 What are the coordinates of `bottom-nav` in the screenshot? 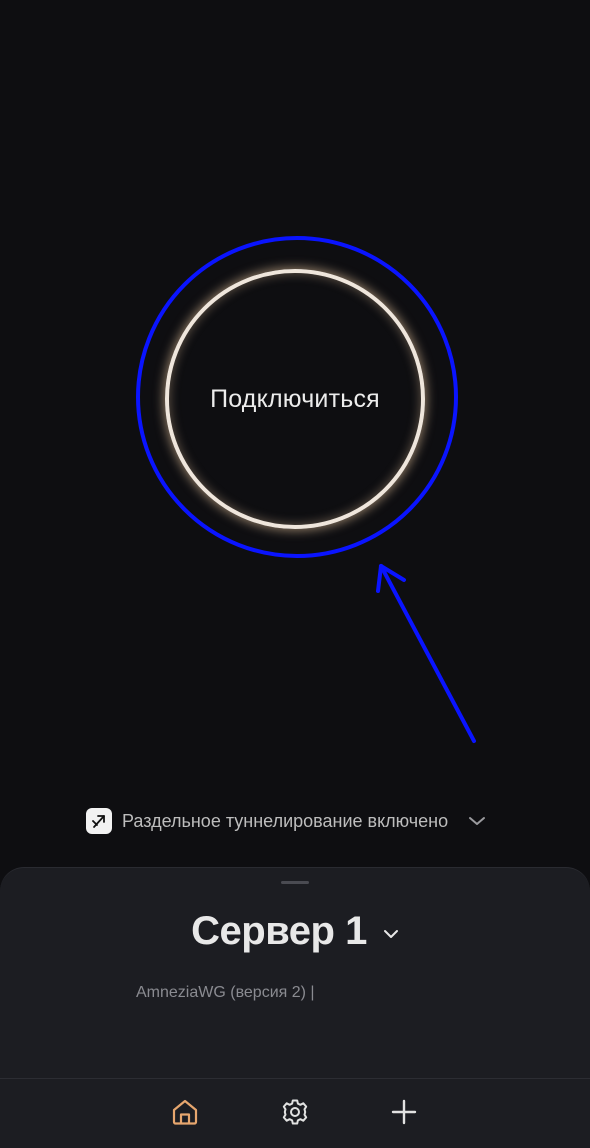 It's located at (295, 1113).